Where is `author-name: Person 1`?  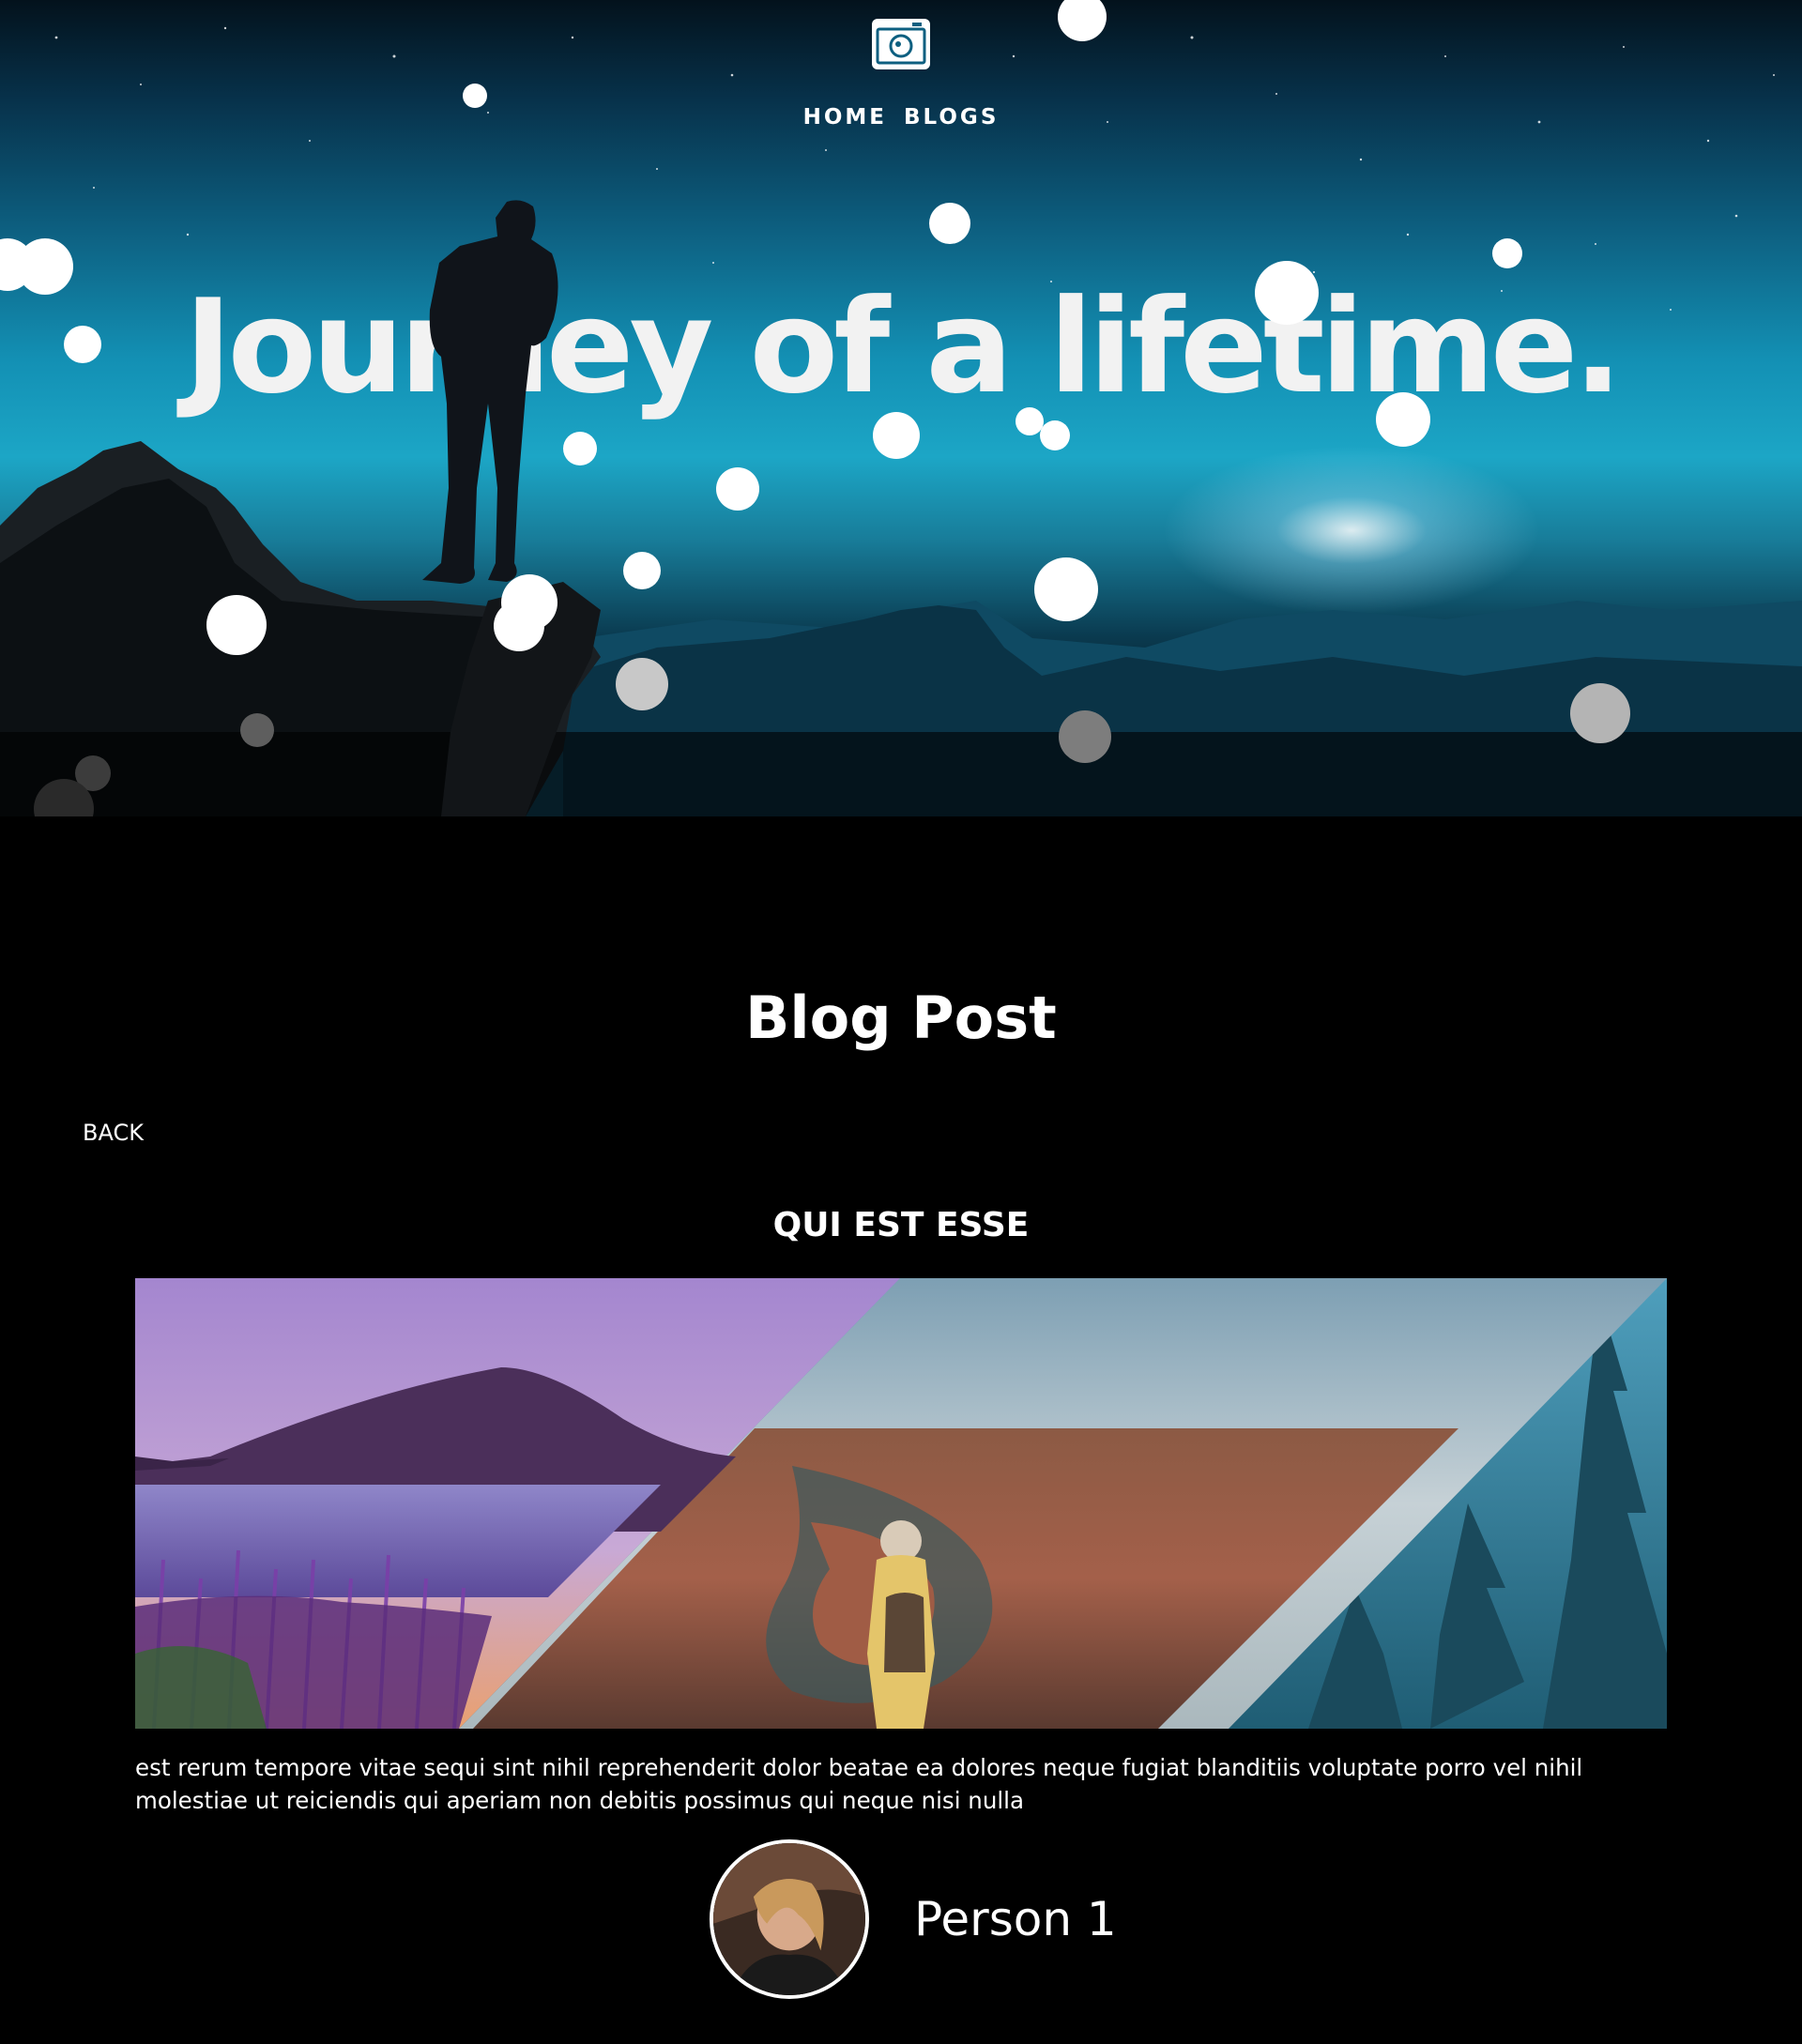
author-name: Person 1 is located at coordinates (1016, 1919).